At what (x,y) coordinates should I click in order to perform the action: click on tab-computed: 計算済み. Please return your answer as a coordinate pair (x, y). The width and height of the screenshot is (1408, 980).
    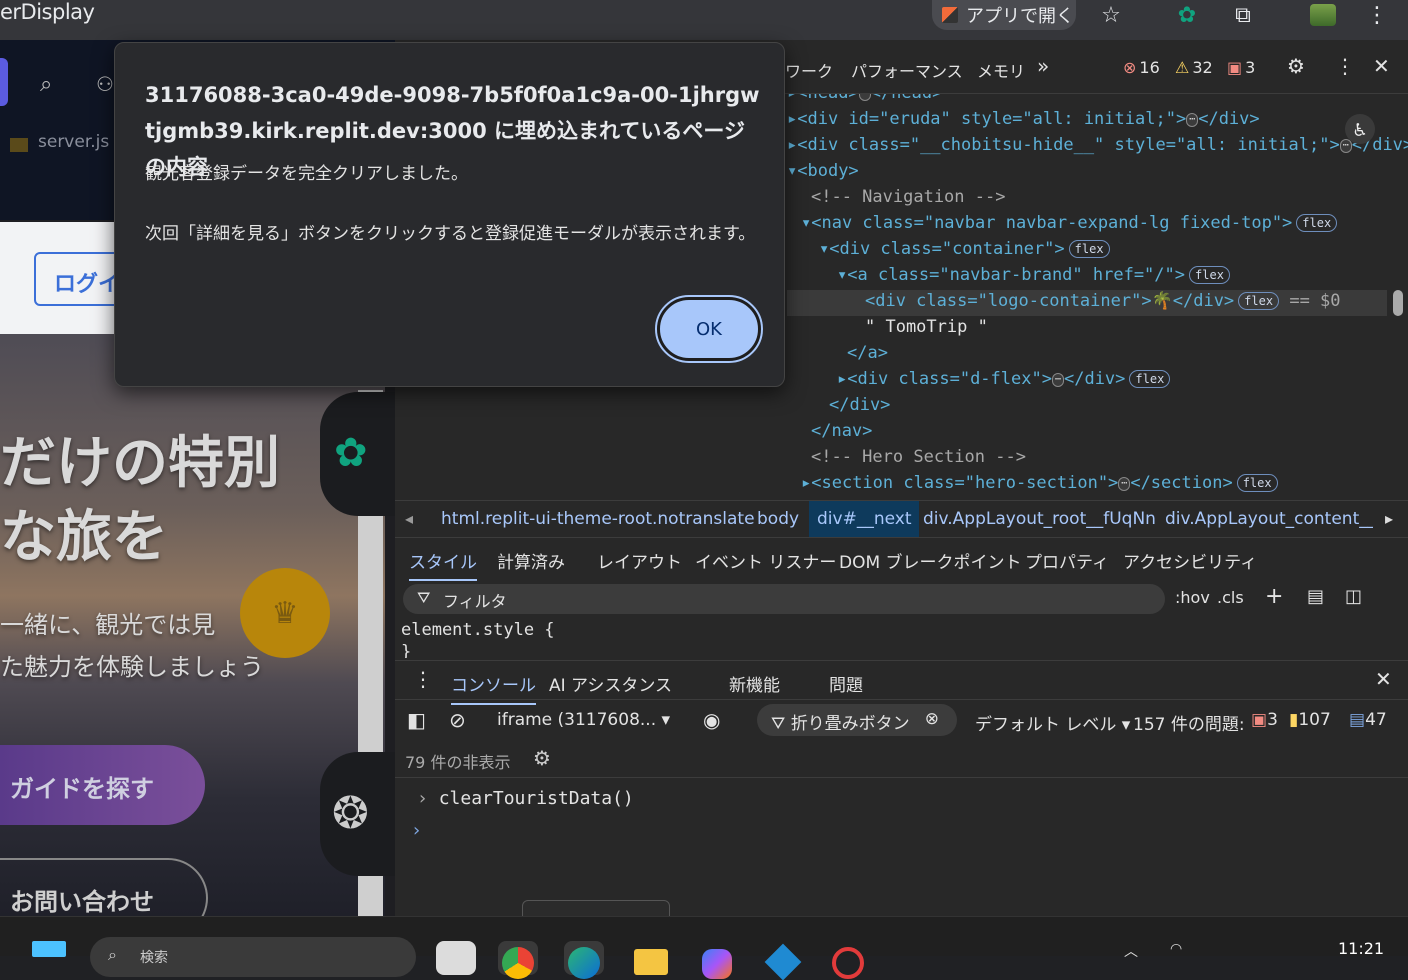
    Looking at the image, I should click on (531, 560).